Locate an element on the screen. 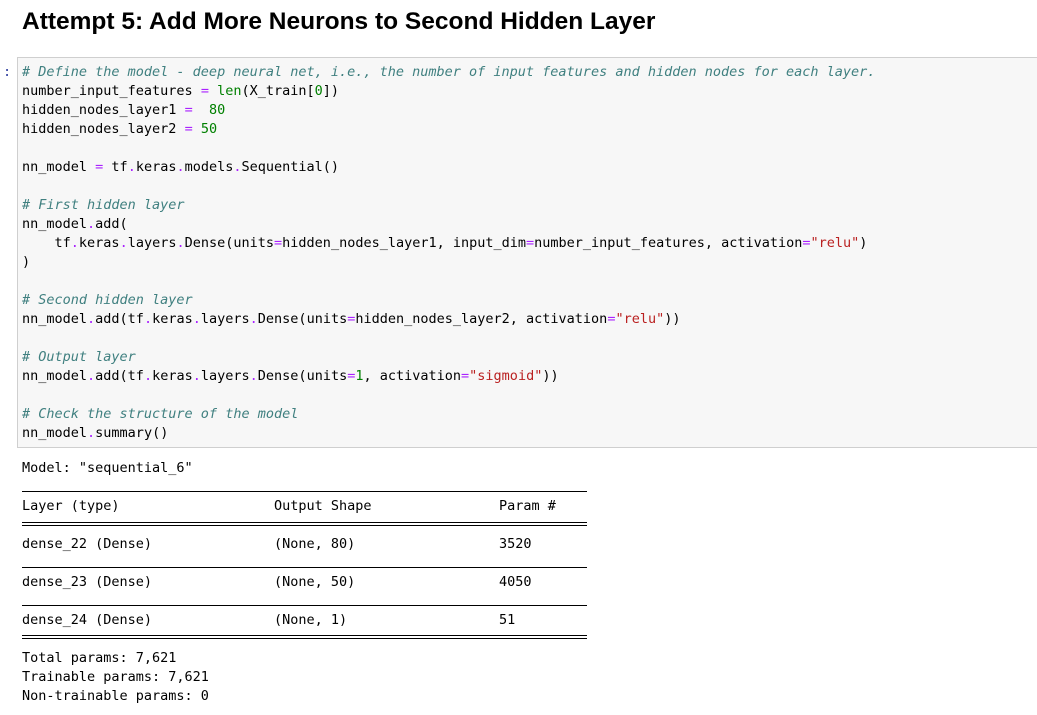  table-row-params: 3520 is located at coordinates (515, 544).